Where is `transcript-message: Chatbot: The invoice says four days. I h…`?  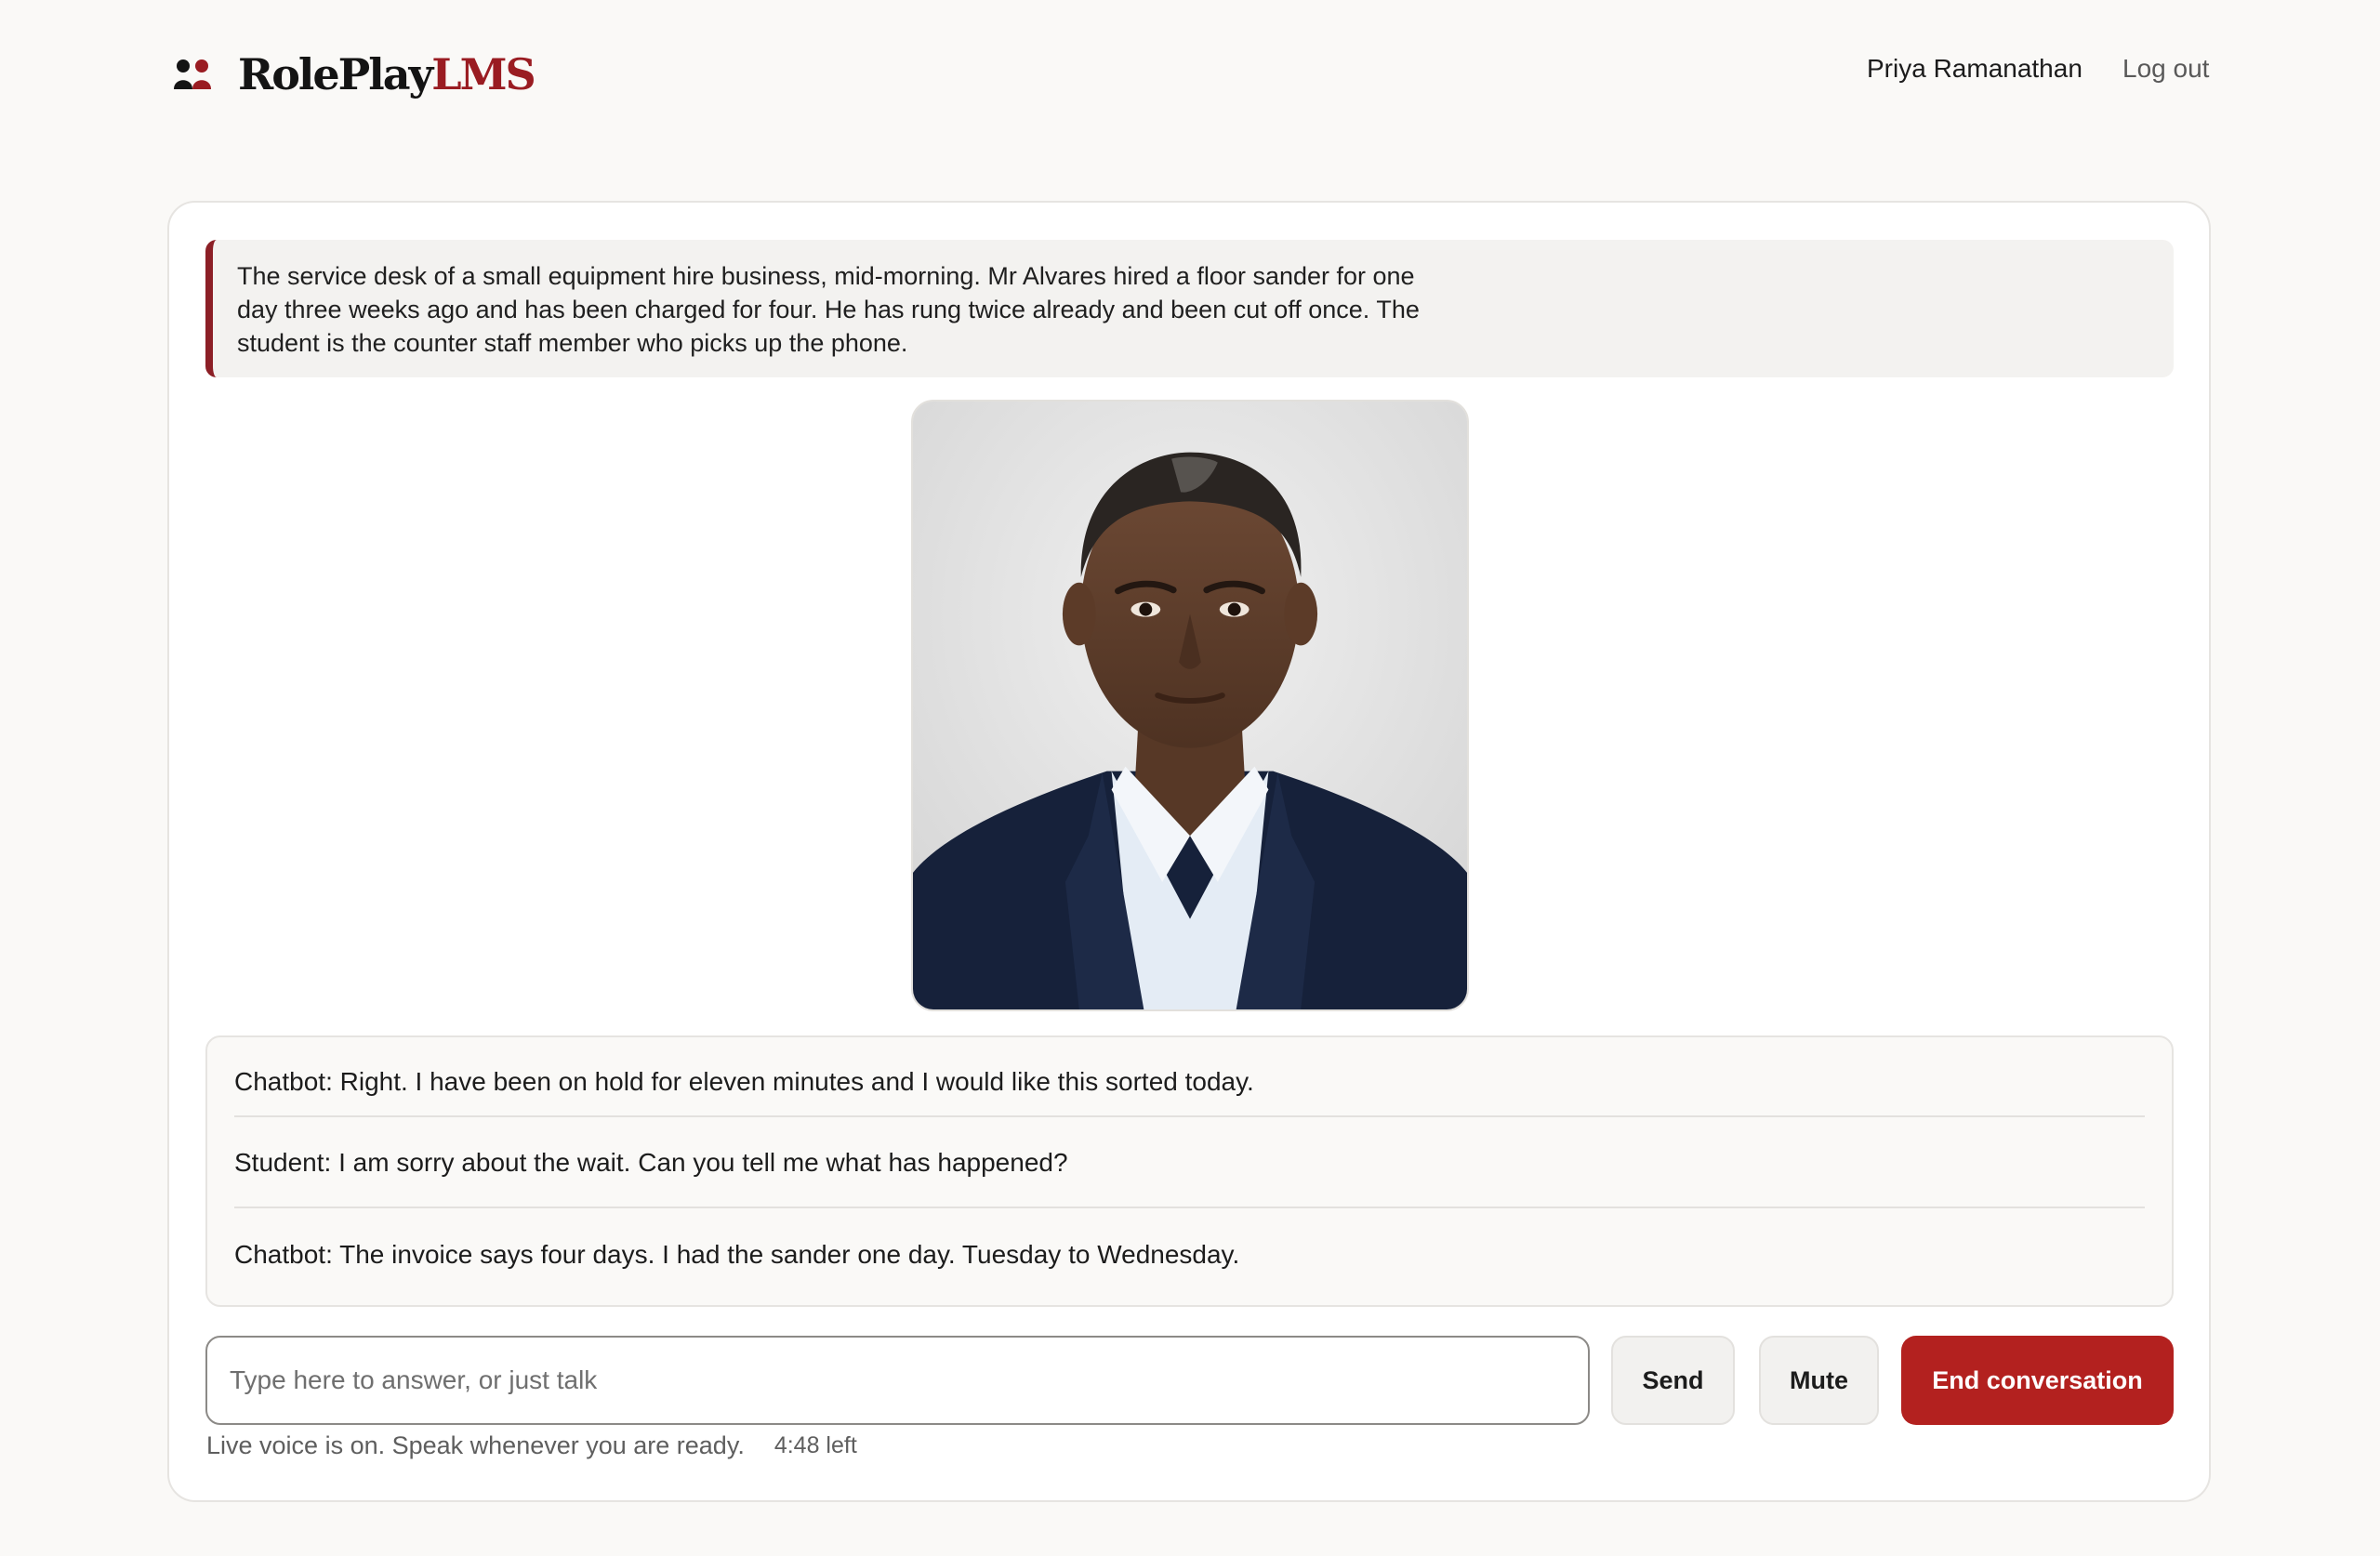
transcript-message: Chatbot: The invoice says four days. I h… is located at coordinates (737, 1254).